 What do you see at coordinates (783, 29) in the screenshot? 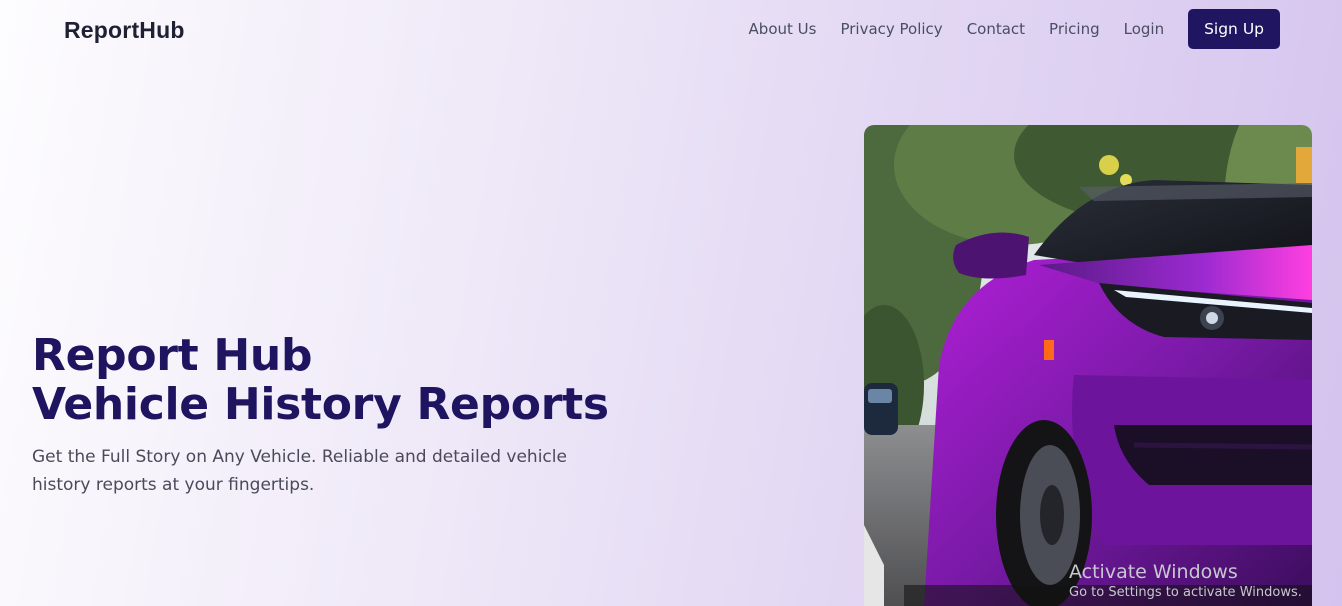
I see `nav-link-about-us: About Us` at bounding box center [783, 29].